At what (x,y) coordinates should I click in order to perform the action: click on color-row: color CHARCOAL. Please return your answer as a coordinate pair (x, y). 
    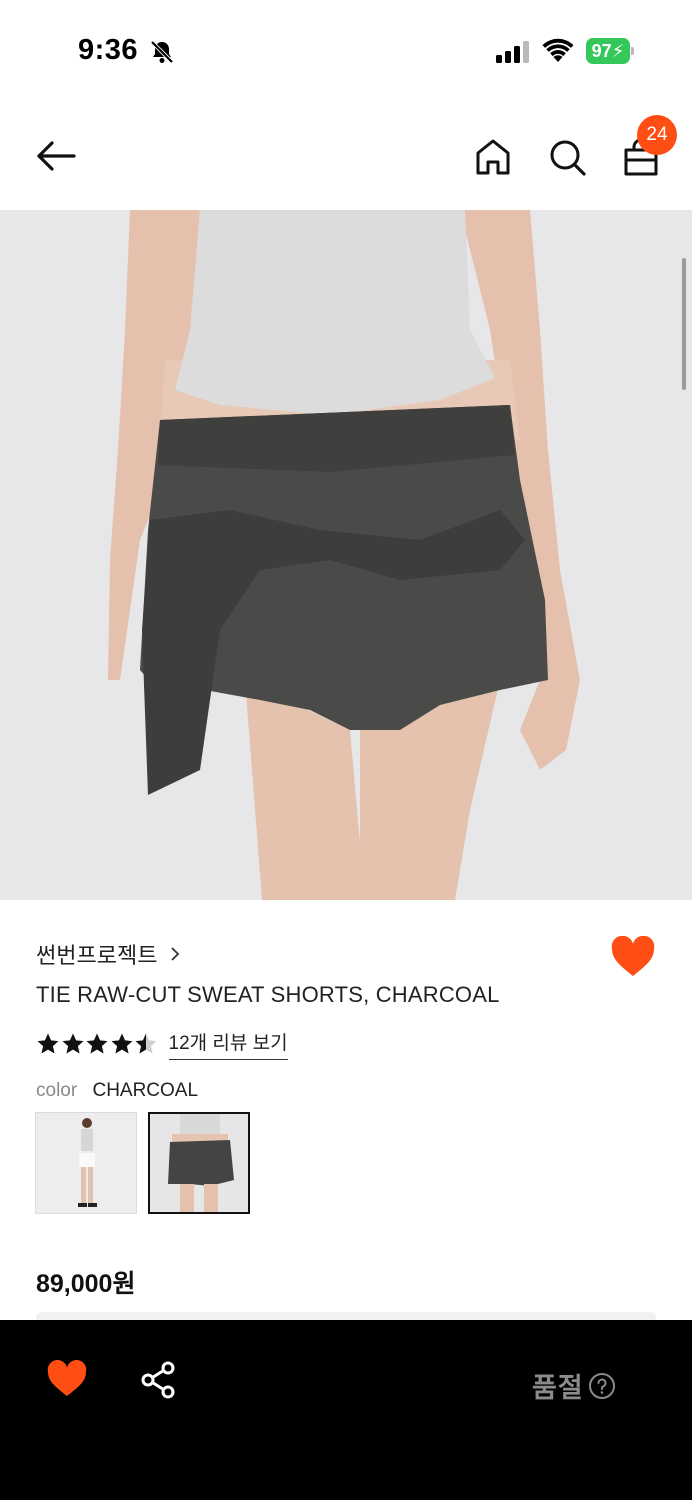
    Looking at the image, I should click on (117, 1091).